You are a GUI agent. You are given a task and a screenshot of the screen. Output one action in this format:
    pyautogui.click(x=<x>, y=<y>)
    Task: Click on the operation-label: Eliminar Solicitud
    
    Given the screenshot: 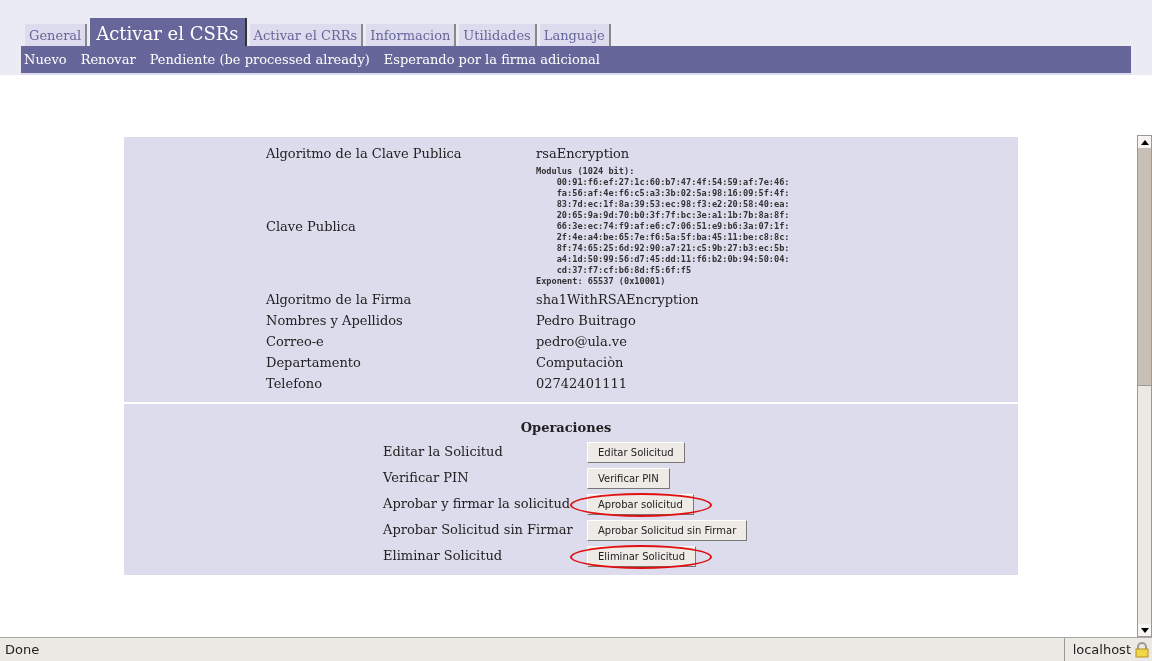 What is the action you would take?
    pyautogui.click(x=443, y=556)
    